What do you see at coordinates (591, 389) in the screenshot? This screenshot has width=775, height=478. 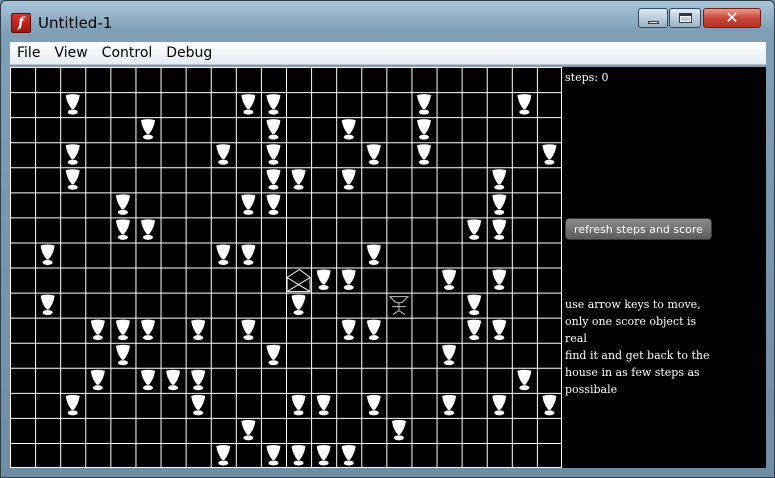 I see `instructions-line: possibale` at bounding box center [591, 389].